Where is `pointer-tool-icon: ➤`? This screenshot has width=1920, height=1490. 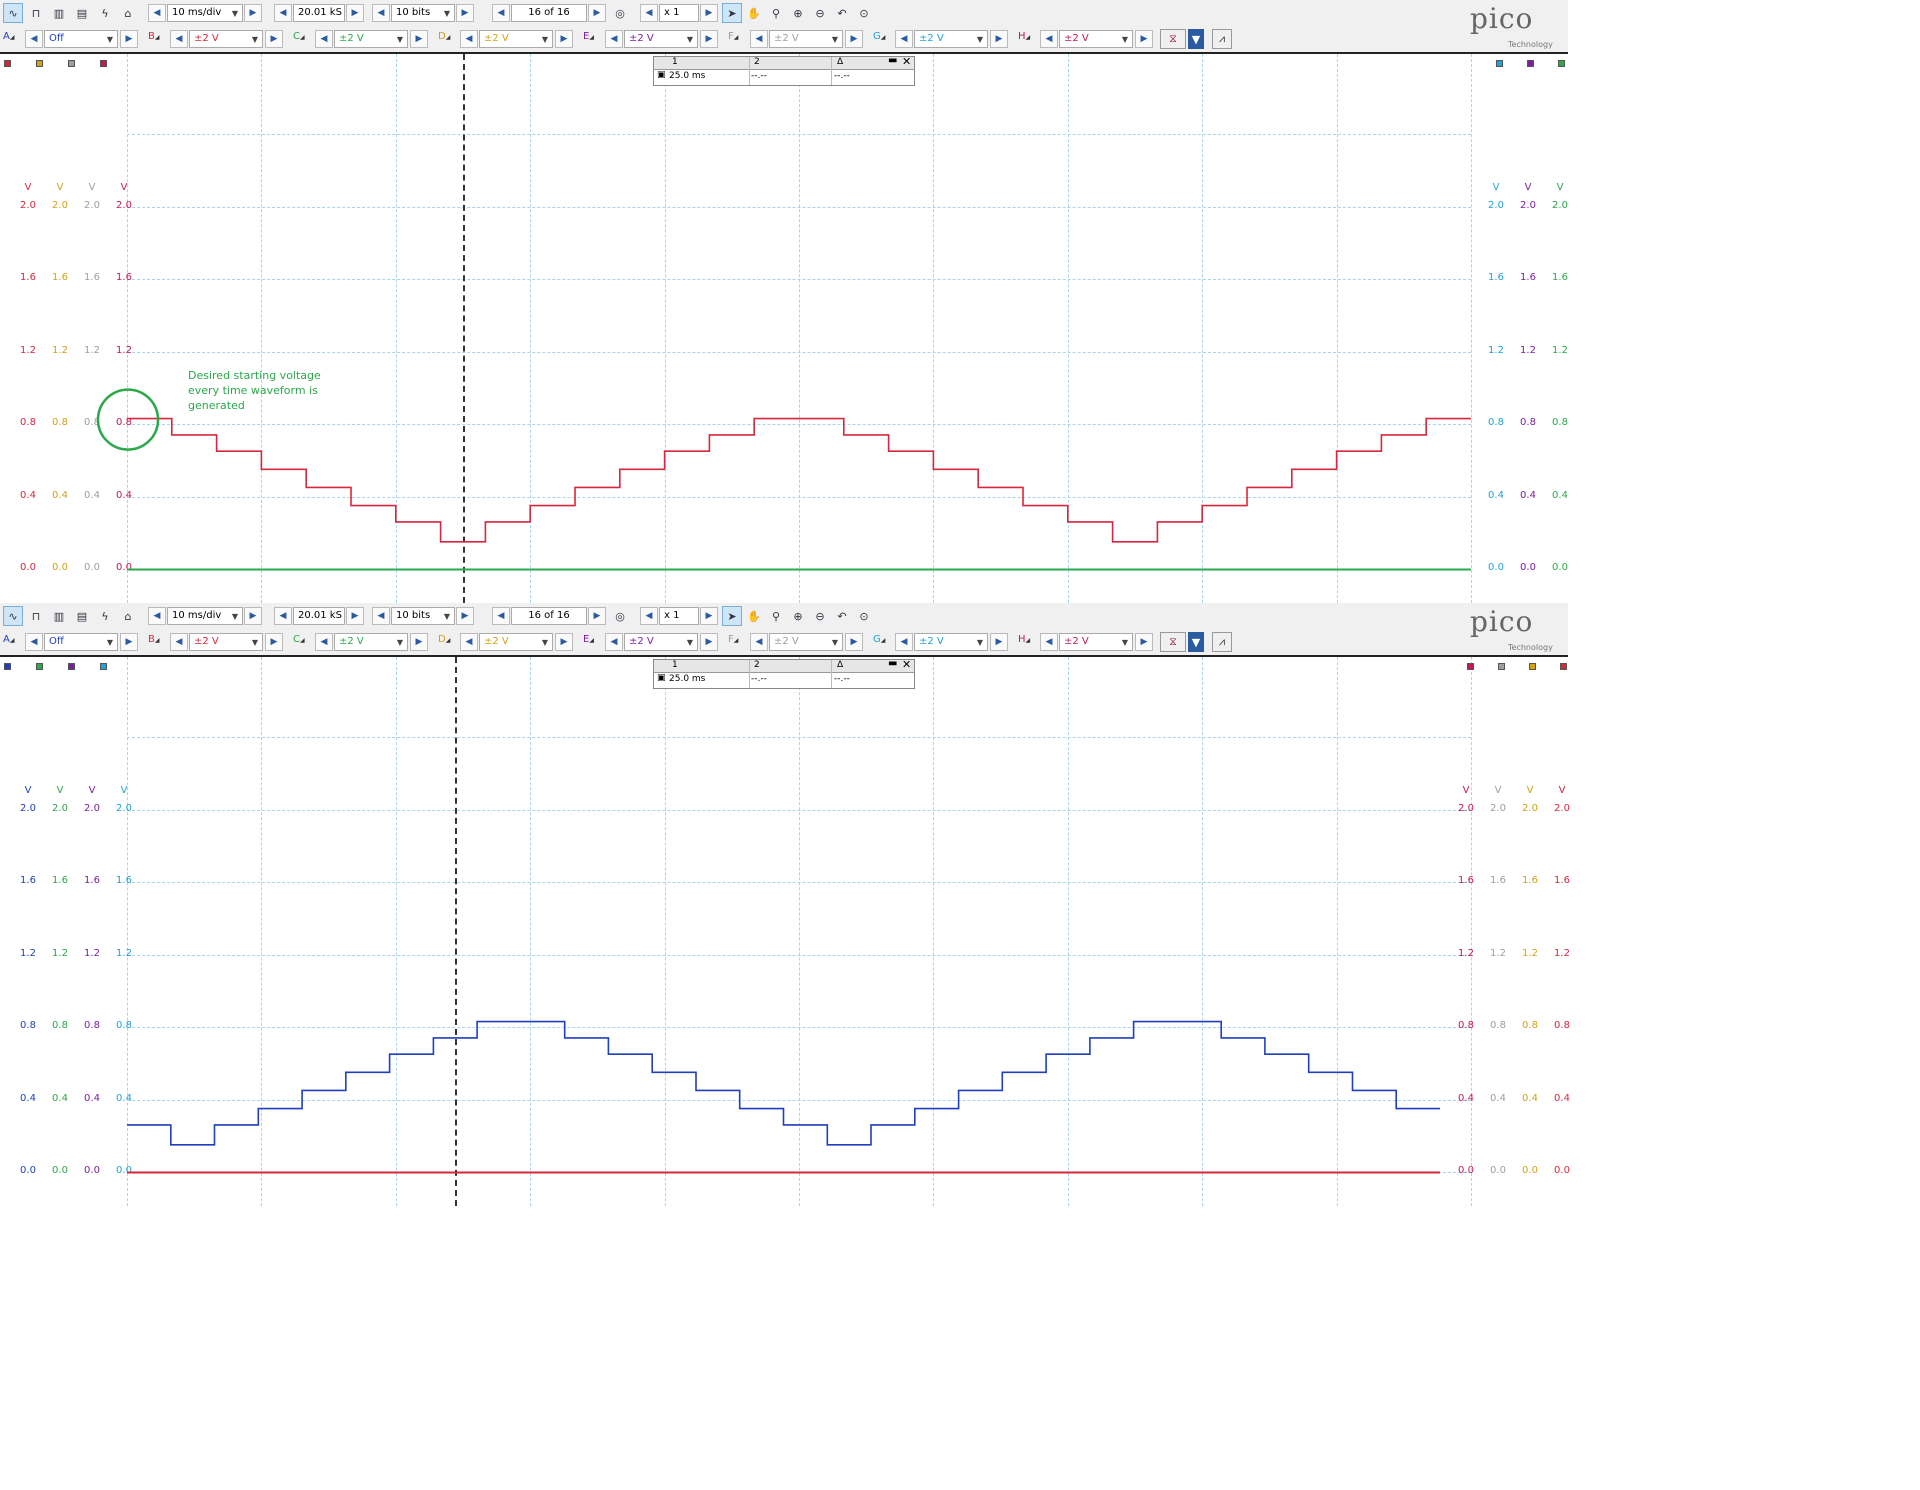 pointer-tool-icon: ➤ is located at coordinates (732, 616).